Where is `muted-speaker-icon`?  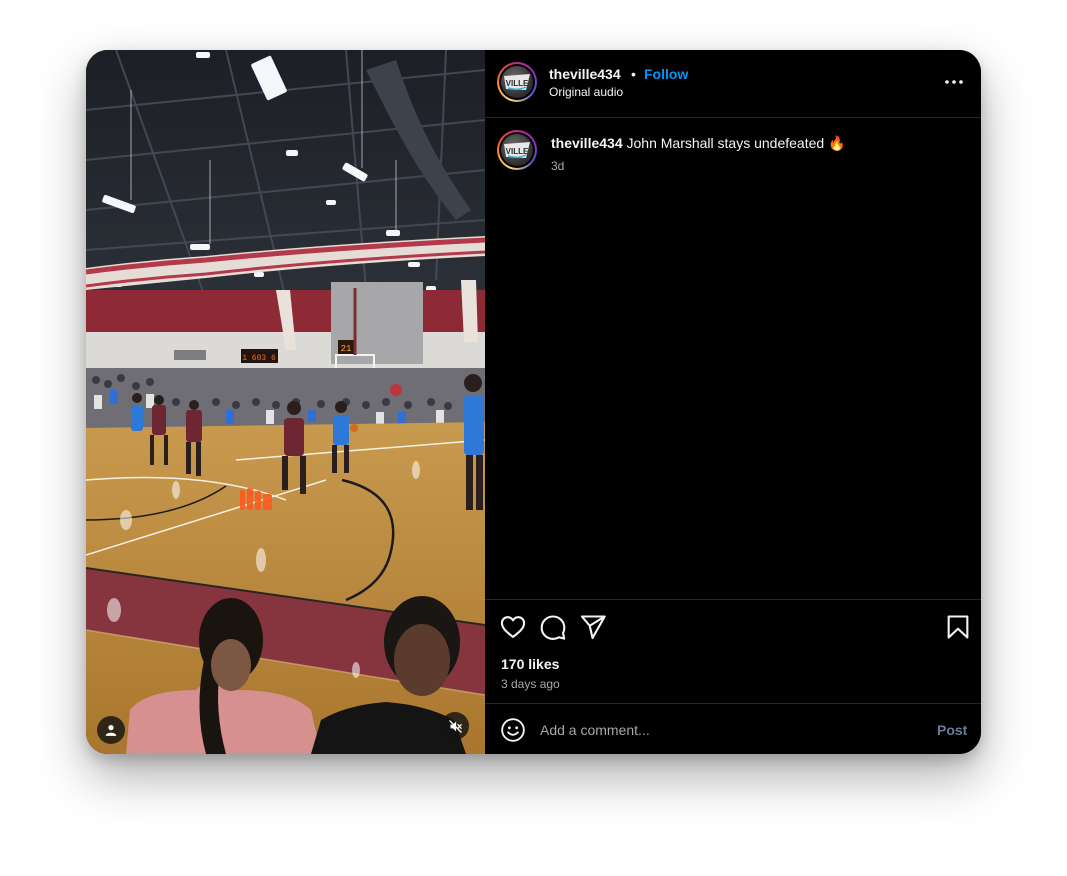
muted-speaker-icon is located at coordinates (455, 726).